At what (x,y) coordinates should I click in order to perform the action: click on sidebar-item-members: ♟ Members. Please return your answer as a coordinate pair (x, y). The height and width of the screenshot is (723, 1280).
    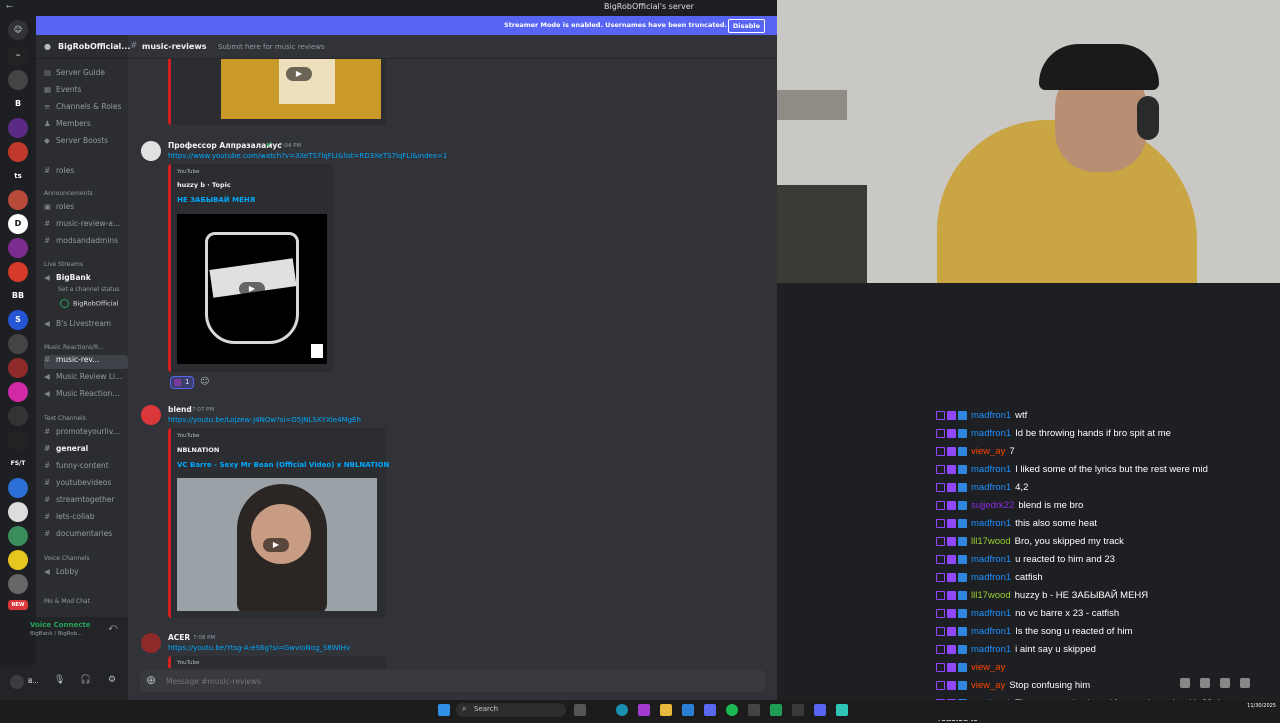
    Looking at the image, I should click on (86, 126).